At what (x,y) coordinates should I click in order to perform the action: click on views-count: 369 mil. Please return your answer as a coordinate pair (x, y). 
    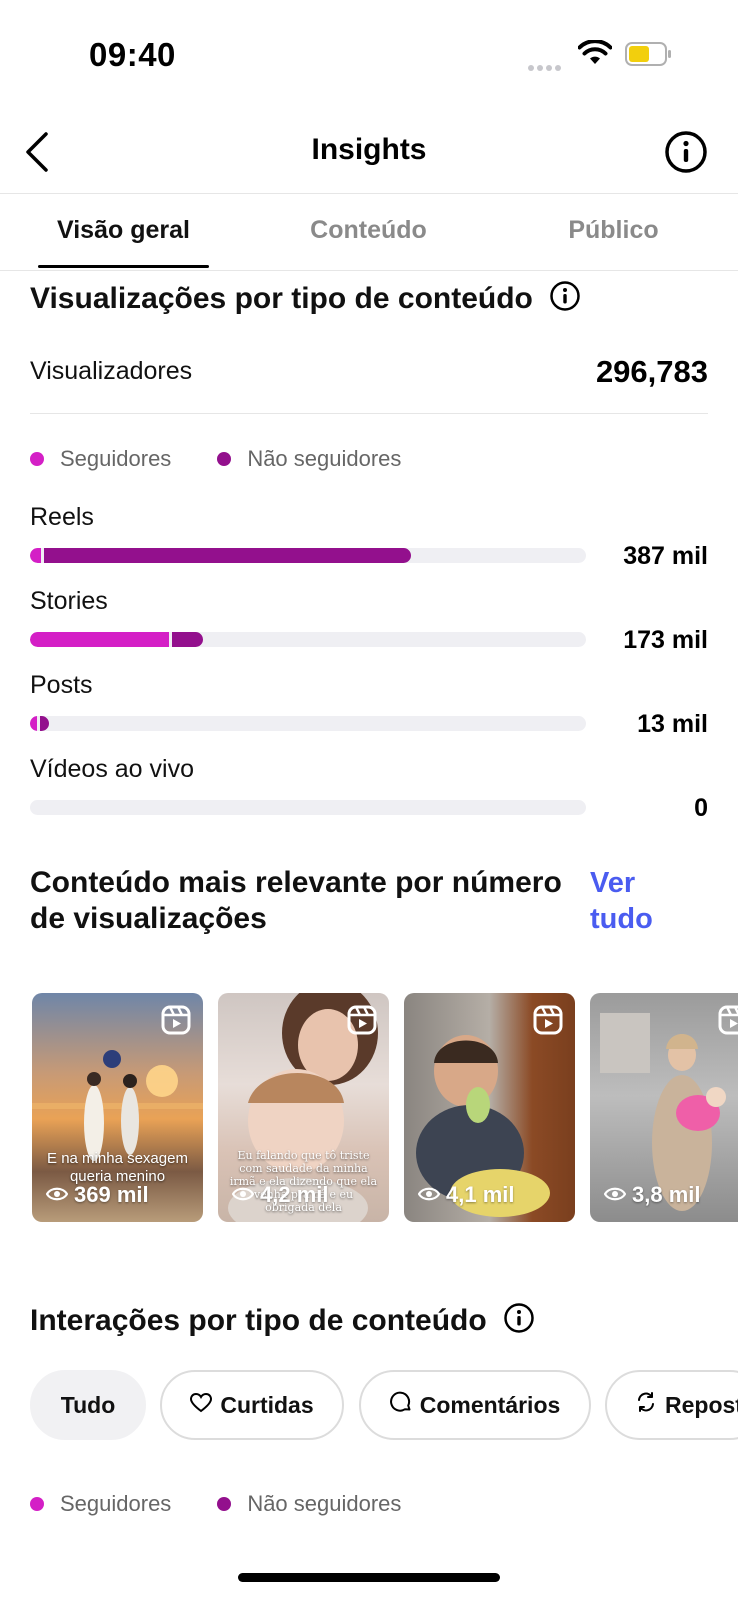
    Looking at the image, I should click on (97, 1195).